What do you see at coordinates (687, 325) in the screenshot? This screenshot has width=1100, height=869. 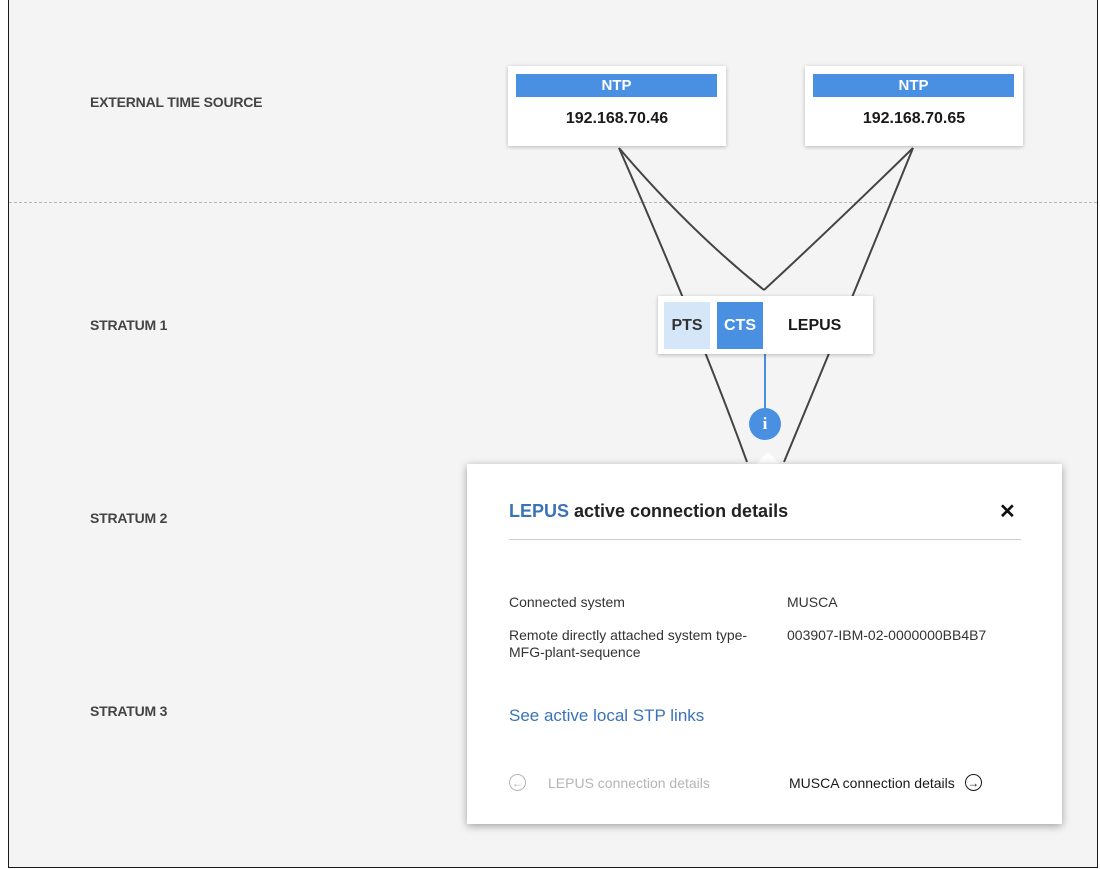 I see `pts-badge: PTS` at bounding box center [687, 325].